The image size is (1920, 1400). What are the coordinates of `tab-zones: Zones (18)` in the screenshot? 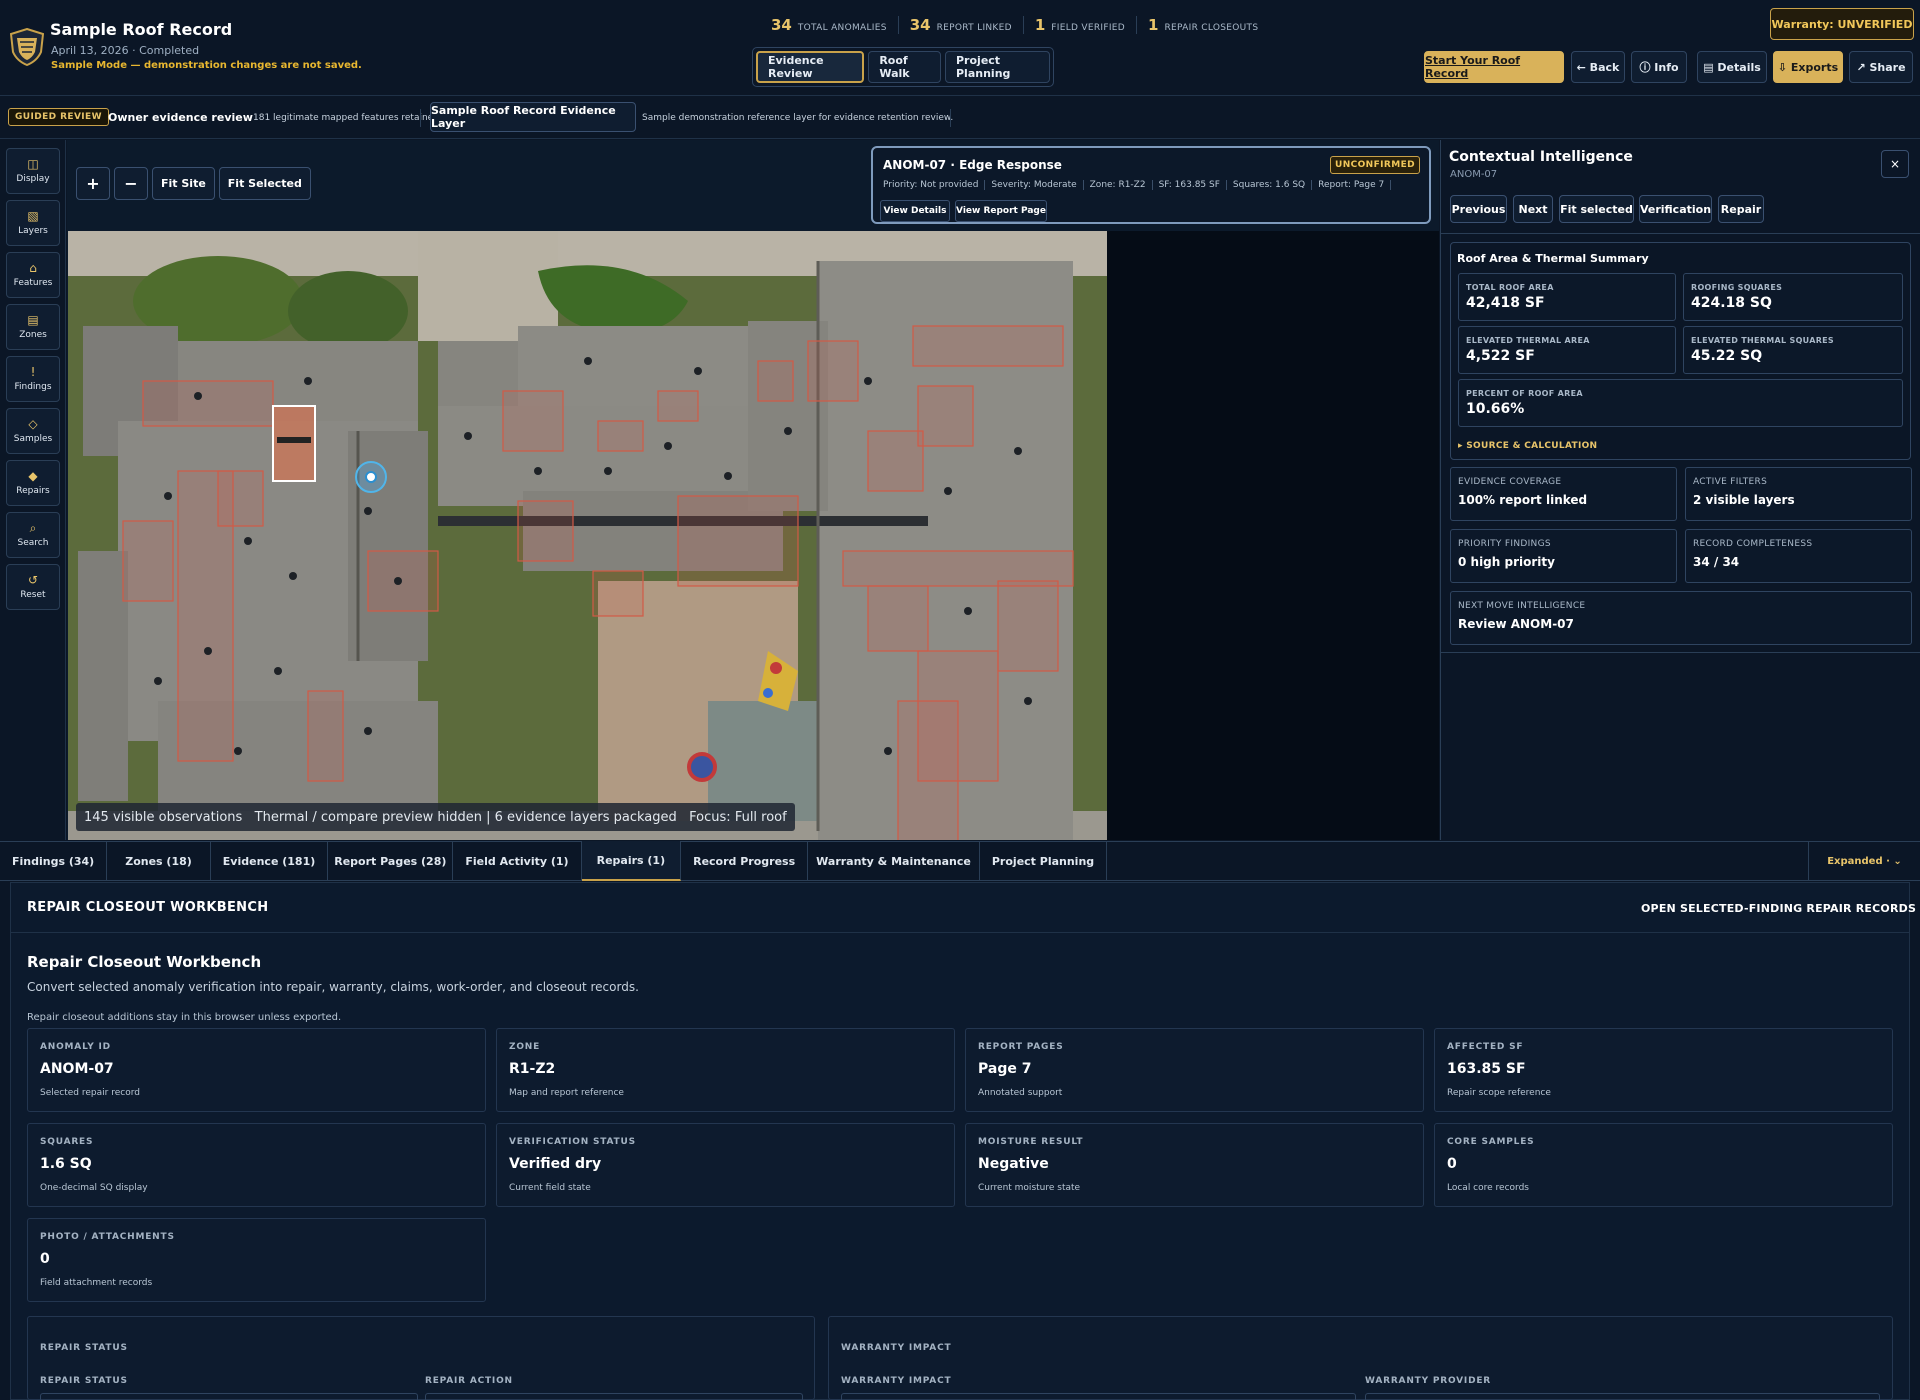 It's located at (159, 861).